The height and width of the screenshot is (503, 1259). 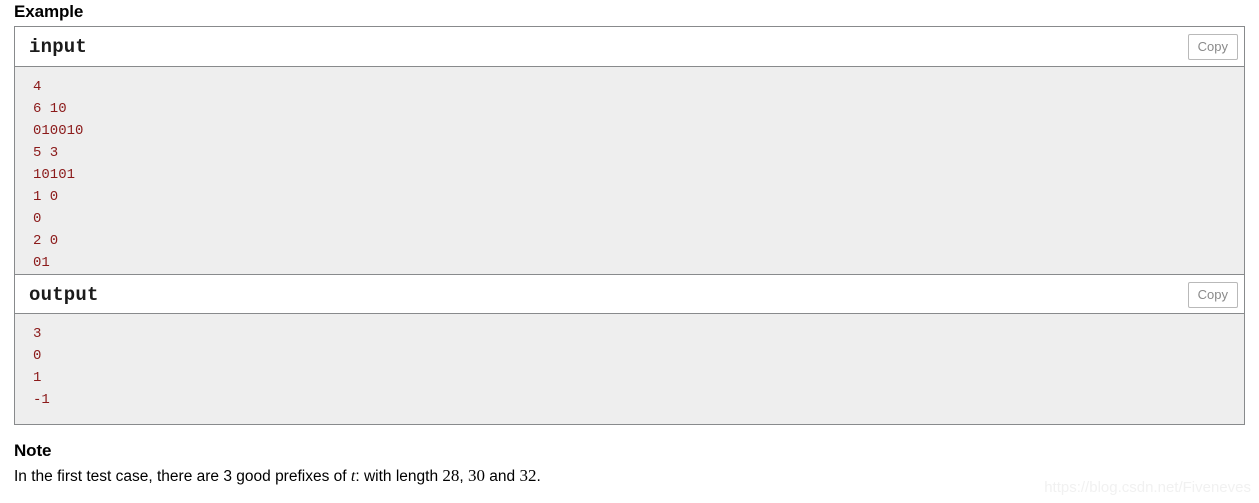 I want to click on note-length-value-2: 30, so click(x=476, y=475).